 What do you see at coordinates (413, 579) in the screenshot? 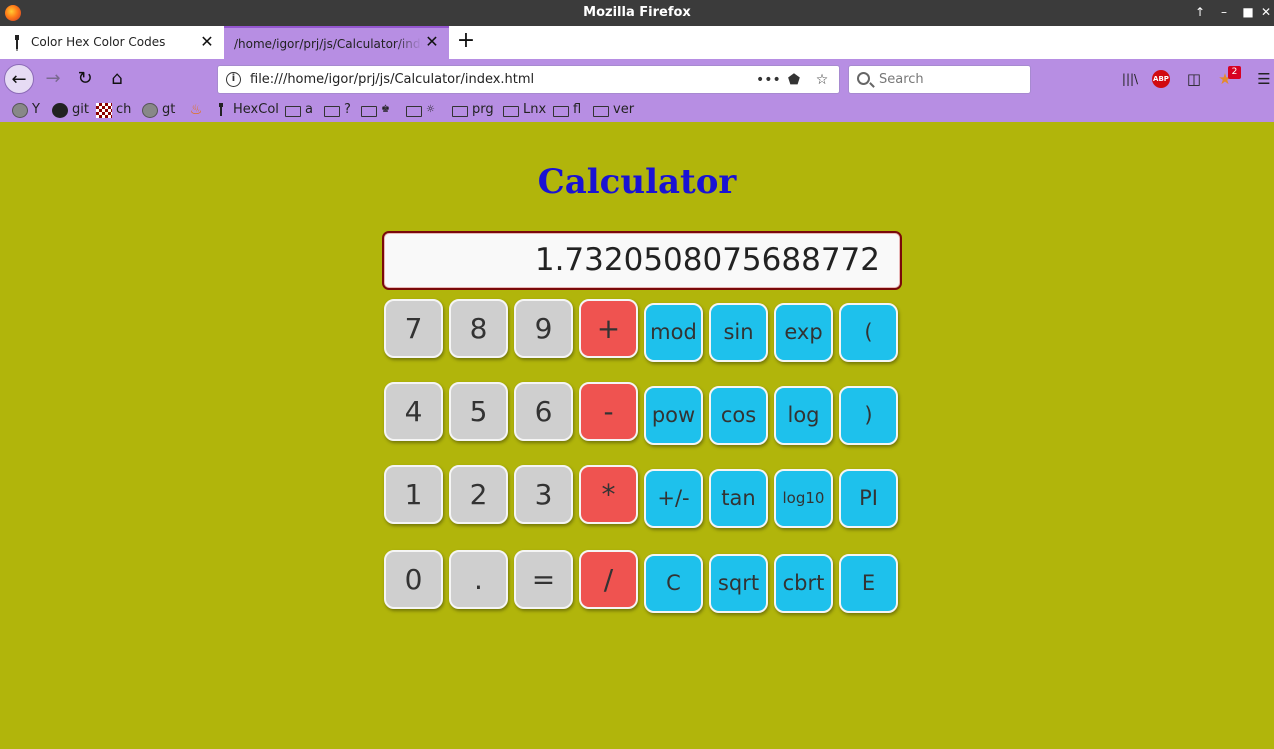
I see `key-0-button: 0` at bounding box center [413, 579].